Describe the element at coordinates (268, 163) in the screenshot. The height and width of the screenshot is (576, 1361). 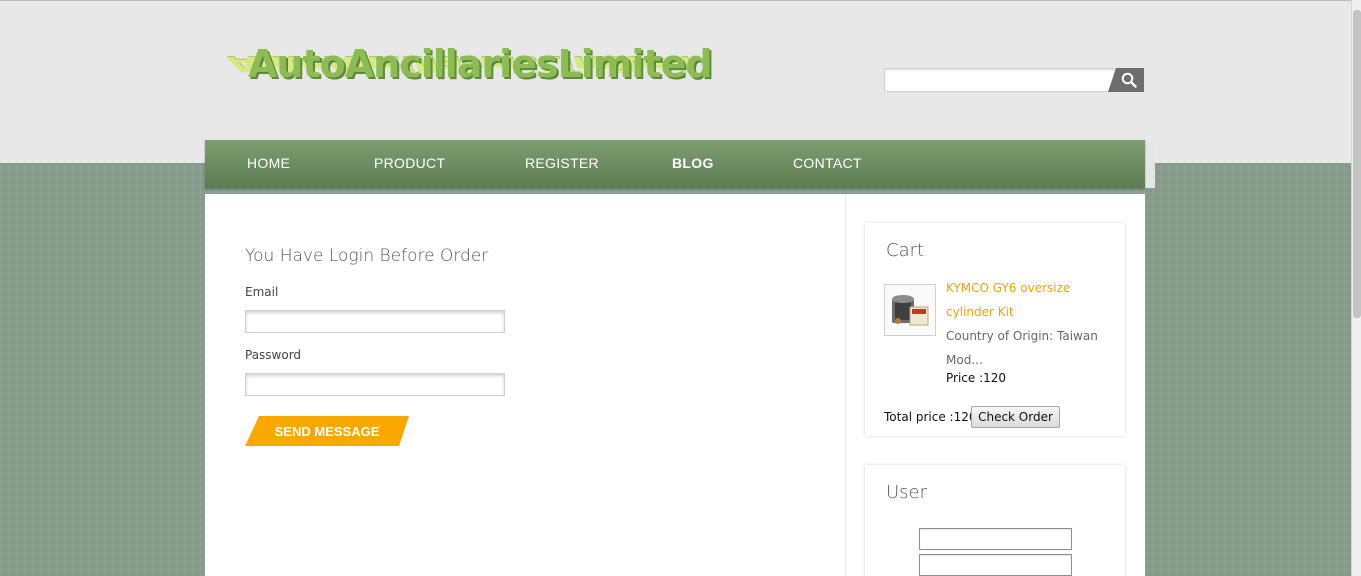
I see `nav-item-home: HOME` at that location.